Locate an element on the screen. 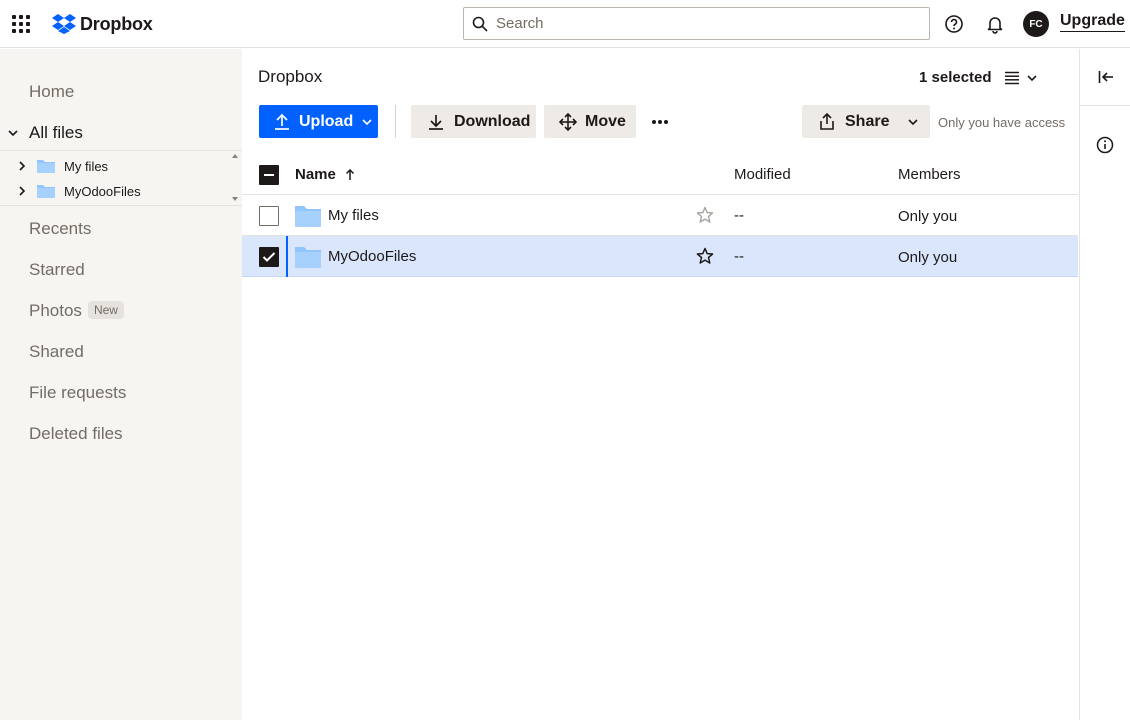 Image resolution: width=1130 pixels, height=720 pixels. download-button: Download is located at coordinates (473, 121).